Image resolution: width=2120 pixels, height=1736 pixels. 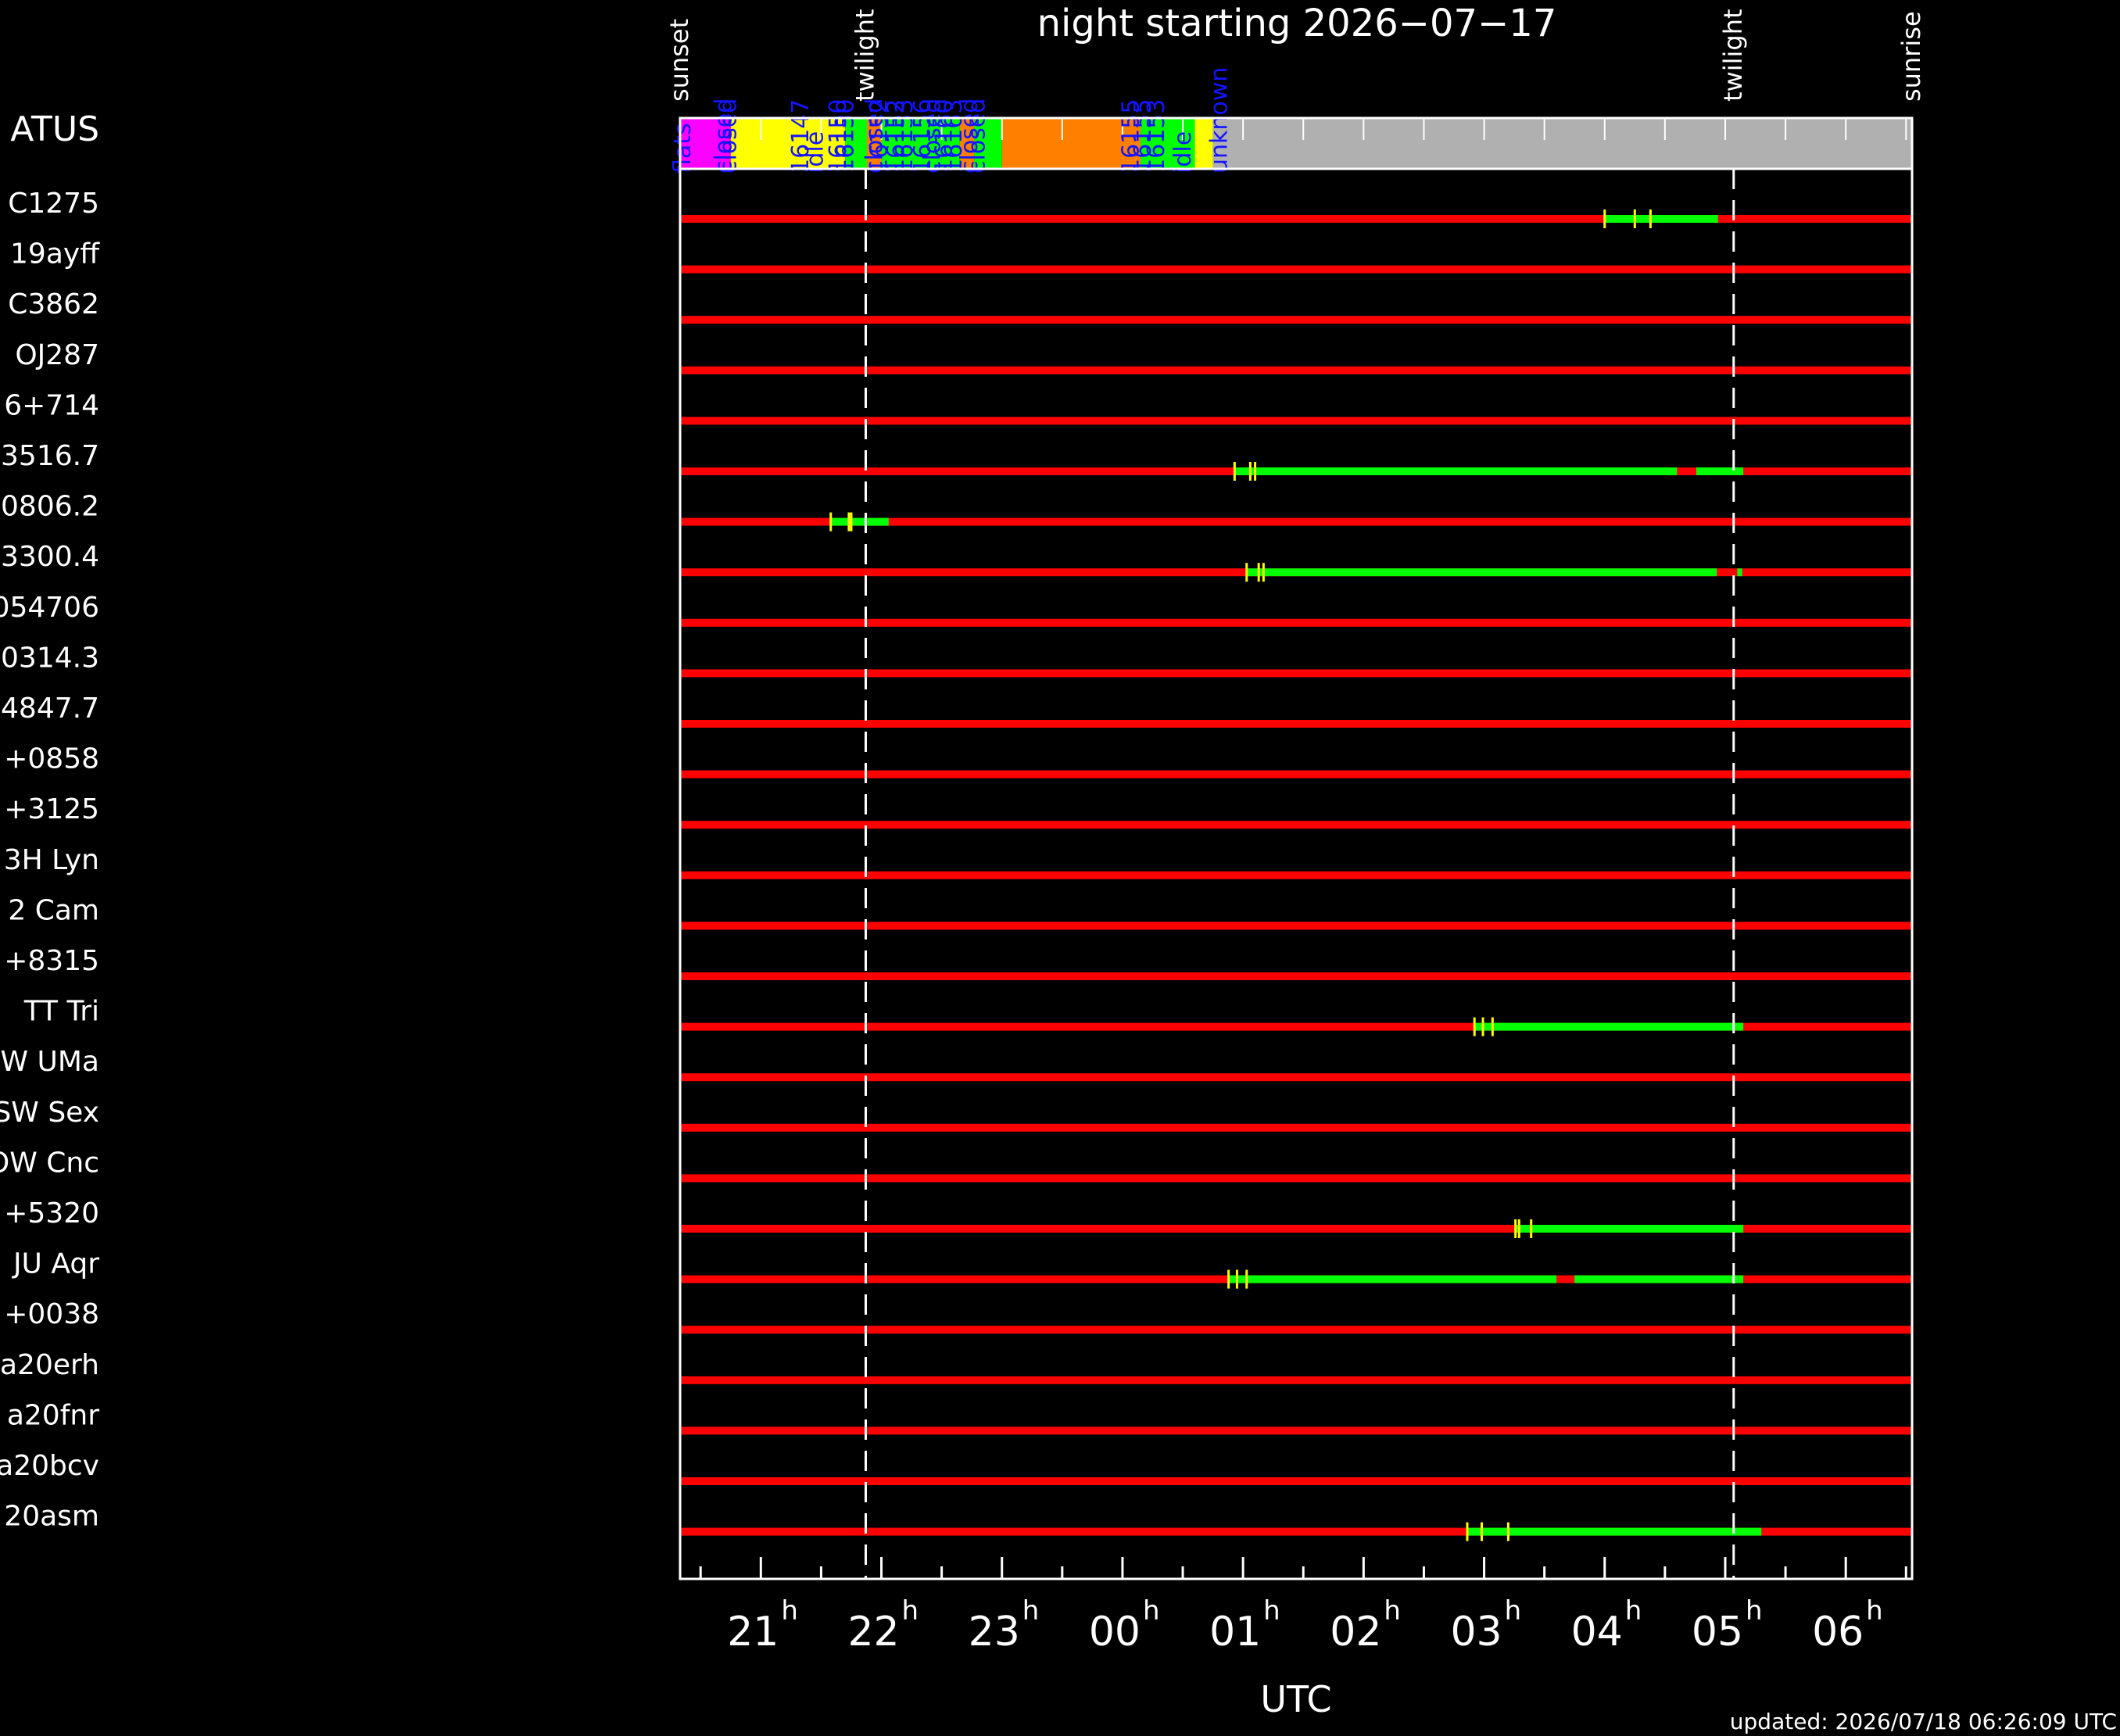 What do you see at coordinates (53, 204) in the screenshot?
I see `row-label-0: C1275` at bounding box center [53, 204].